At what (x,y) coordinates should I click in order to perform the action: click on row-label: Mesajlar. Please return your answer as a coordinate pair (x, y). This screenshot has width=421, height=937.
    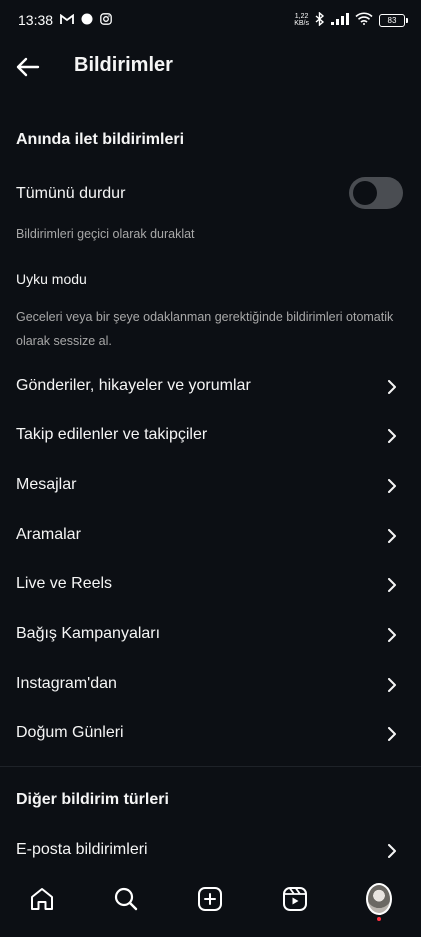
    Looking at the image, I should click on (46, 484).